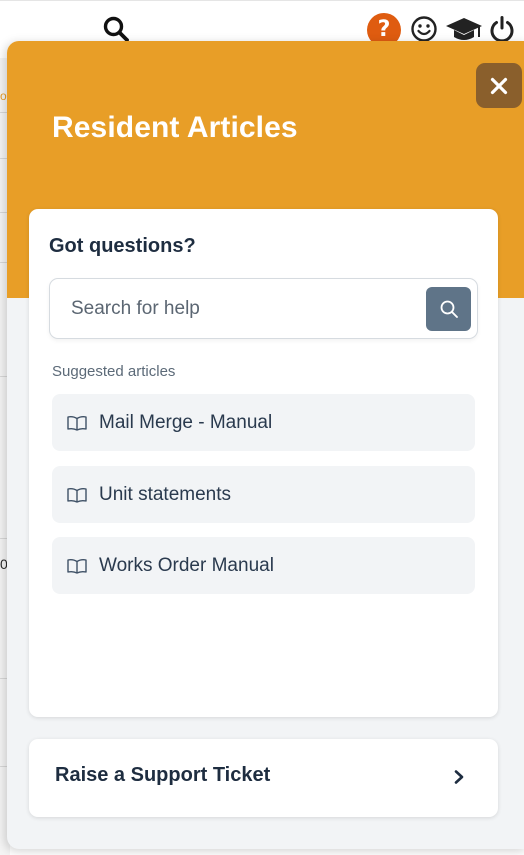 The height and width of the screenshot is (855, 524). What do you see at coordinates (3, 96) in the screenshot?
I see `background-text-fragment: o` at bounding box center [3, 96].